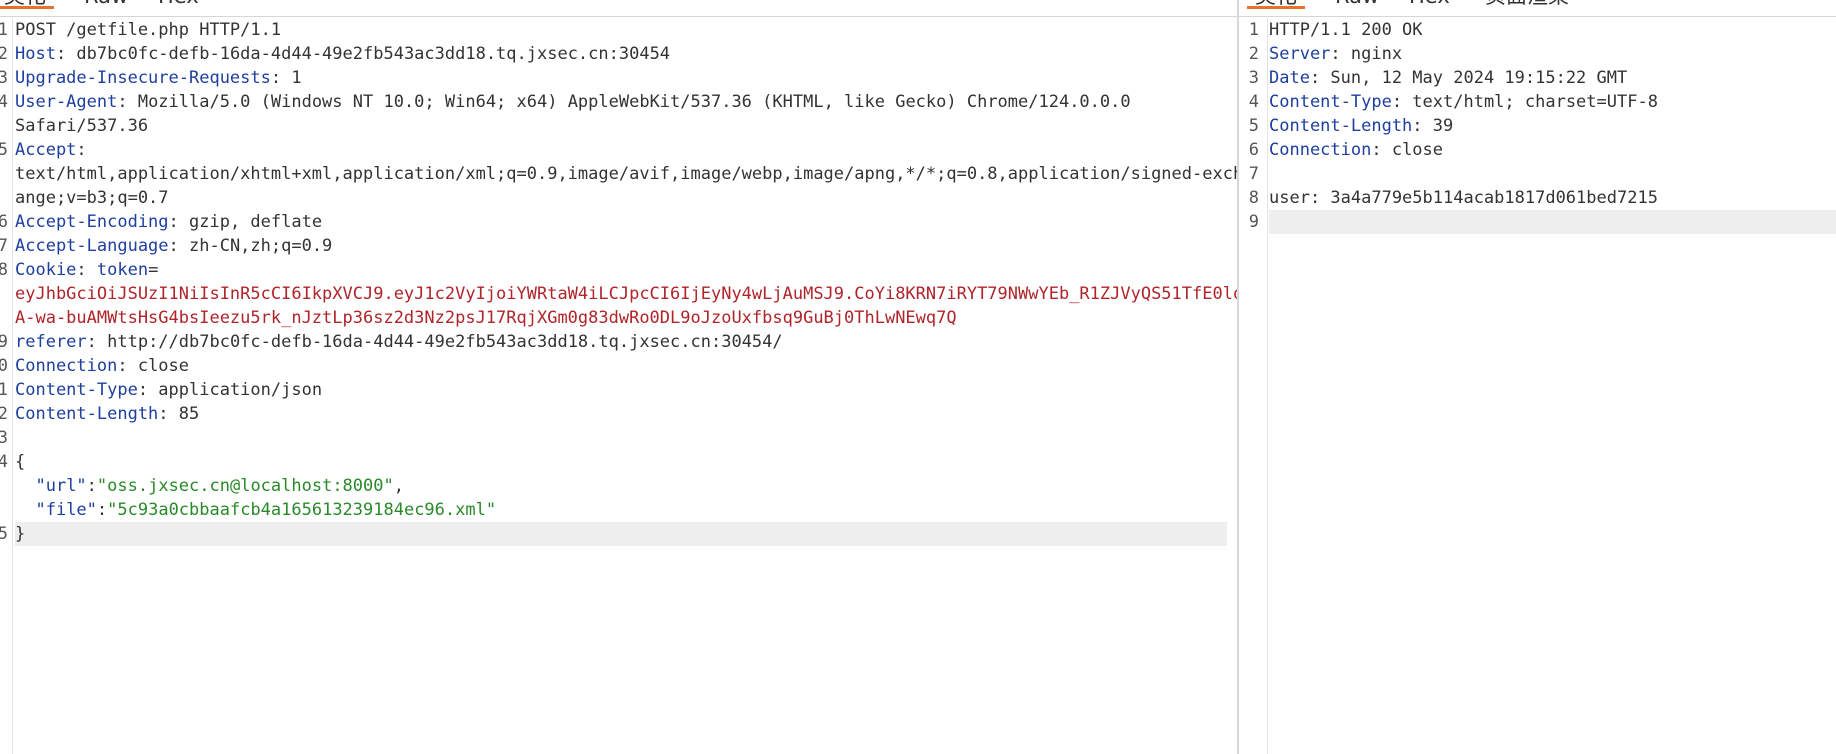  What do you see at coordinates (1253, 30) in the screenshot?
I see `response-line-number: 1` at bounding box center [1253, 30].